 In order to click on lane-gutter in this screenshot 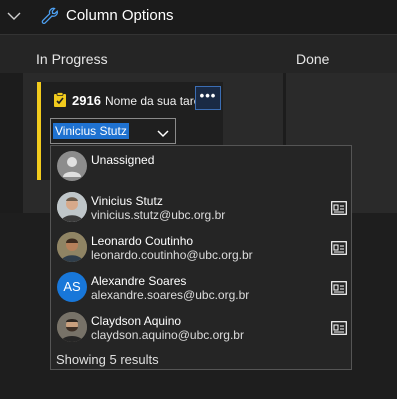, I will do `click(11, 143)`.